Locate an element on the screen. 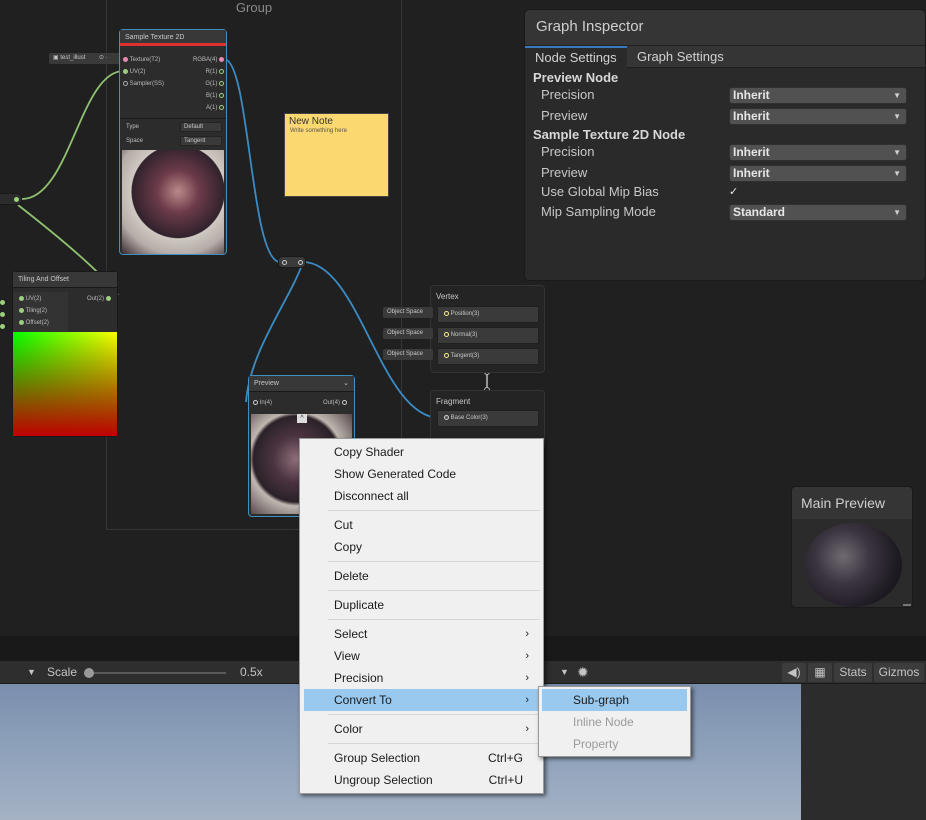  type-label: Type is located at coordinates (133, 127).